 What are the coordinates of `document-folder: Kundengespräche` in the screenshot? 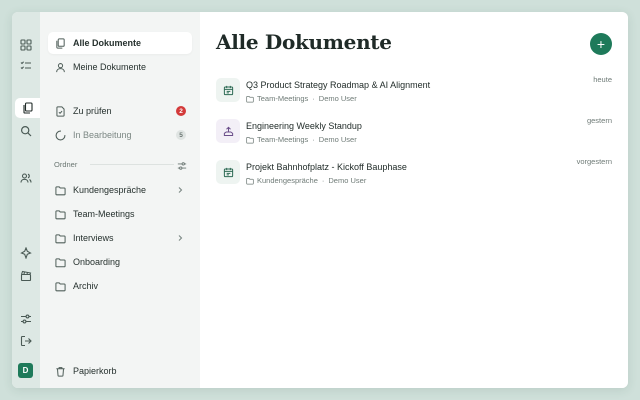 It's located at (287, 180).